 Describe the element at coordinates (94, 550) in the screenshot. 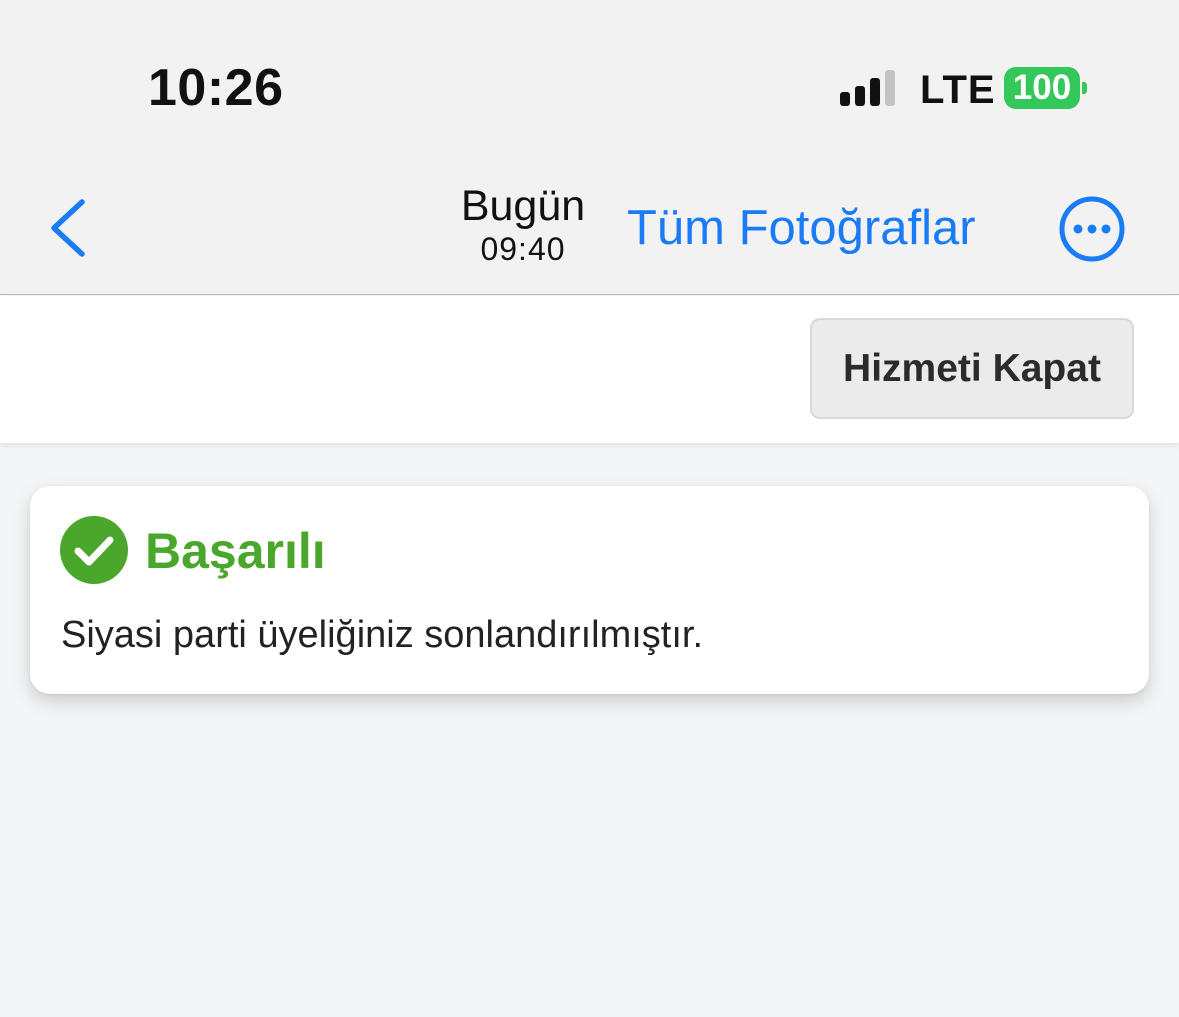

I see `check-circle-icon` at that location.